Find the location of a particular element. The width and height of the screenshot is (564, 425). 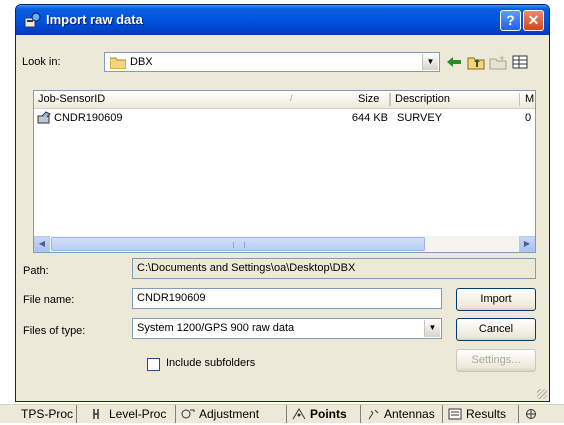

view-menu-icon is located at coordinates (520, 62).